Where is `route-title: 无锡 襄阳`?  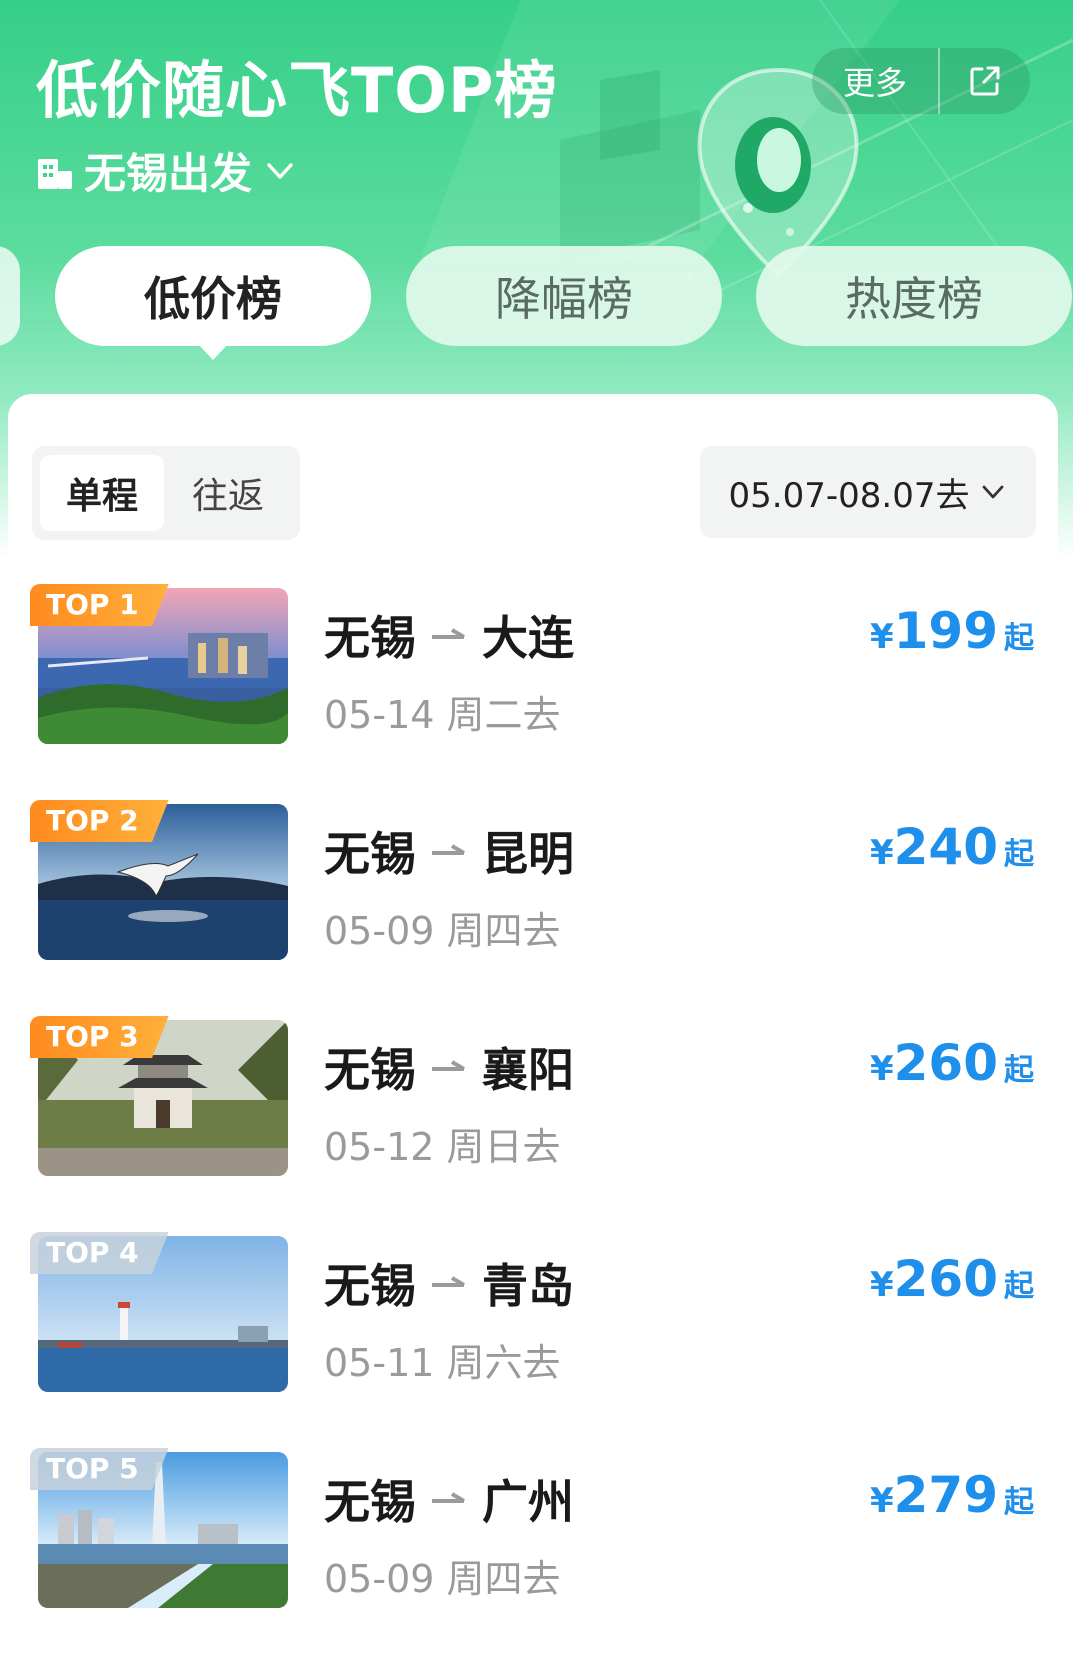 route-title: 无锡 襄阳 is located at coordinates (449, 1067).